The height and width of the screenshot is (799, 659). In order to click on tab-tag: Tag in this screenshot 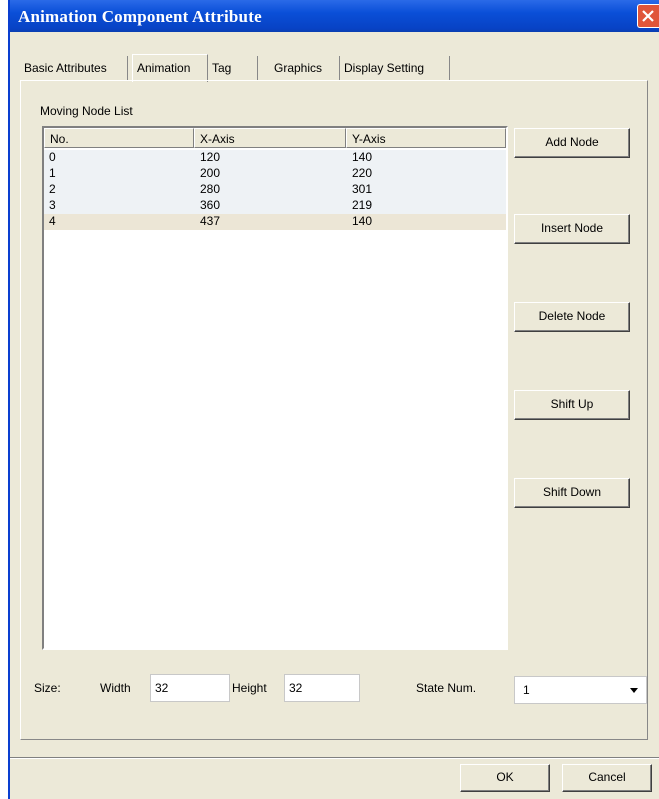, I will do `click(233, 68)`.